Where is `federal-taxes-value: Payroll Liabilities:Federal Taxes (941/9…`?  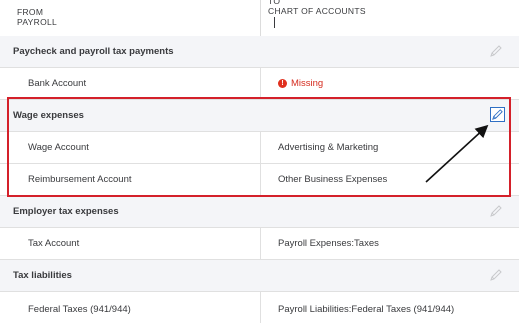 federal-taxes-value: Payroll Liabilities:Federal Taxes (941/9… is located at coordinates (366, 309).